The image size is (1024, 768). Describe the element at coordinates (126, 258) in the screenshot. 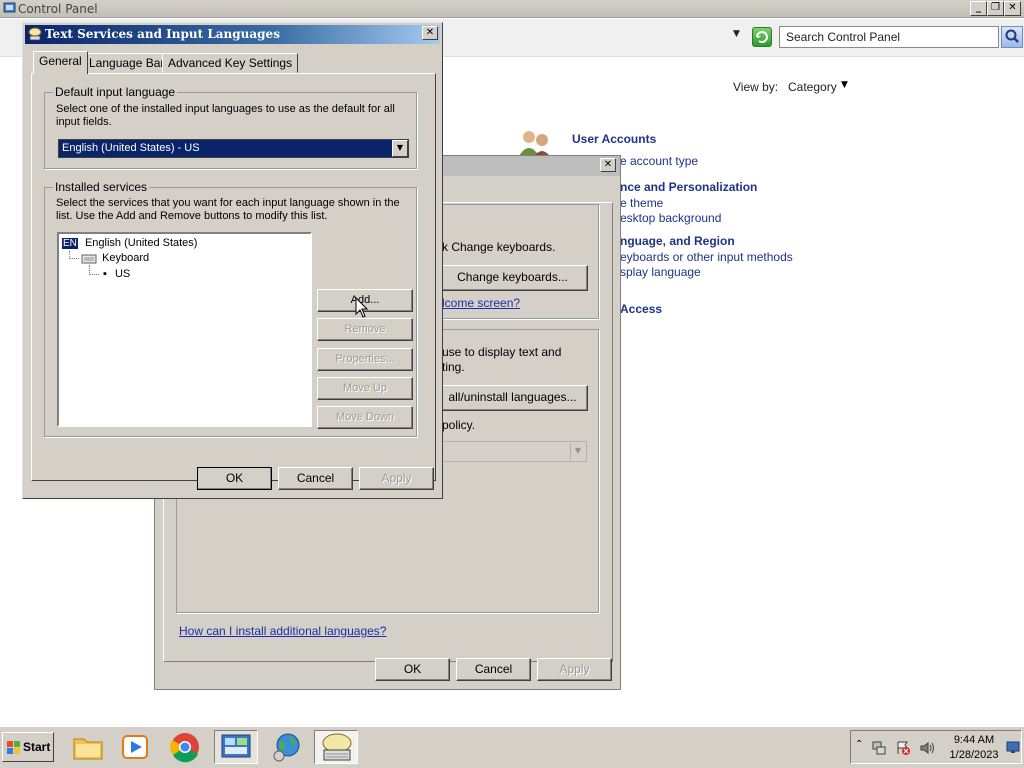

I see `tree-keyboard-label: Keyboard` at that location.